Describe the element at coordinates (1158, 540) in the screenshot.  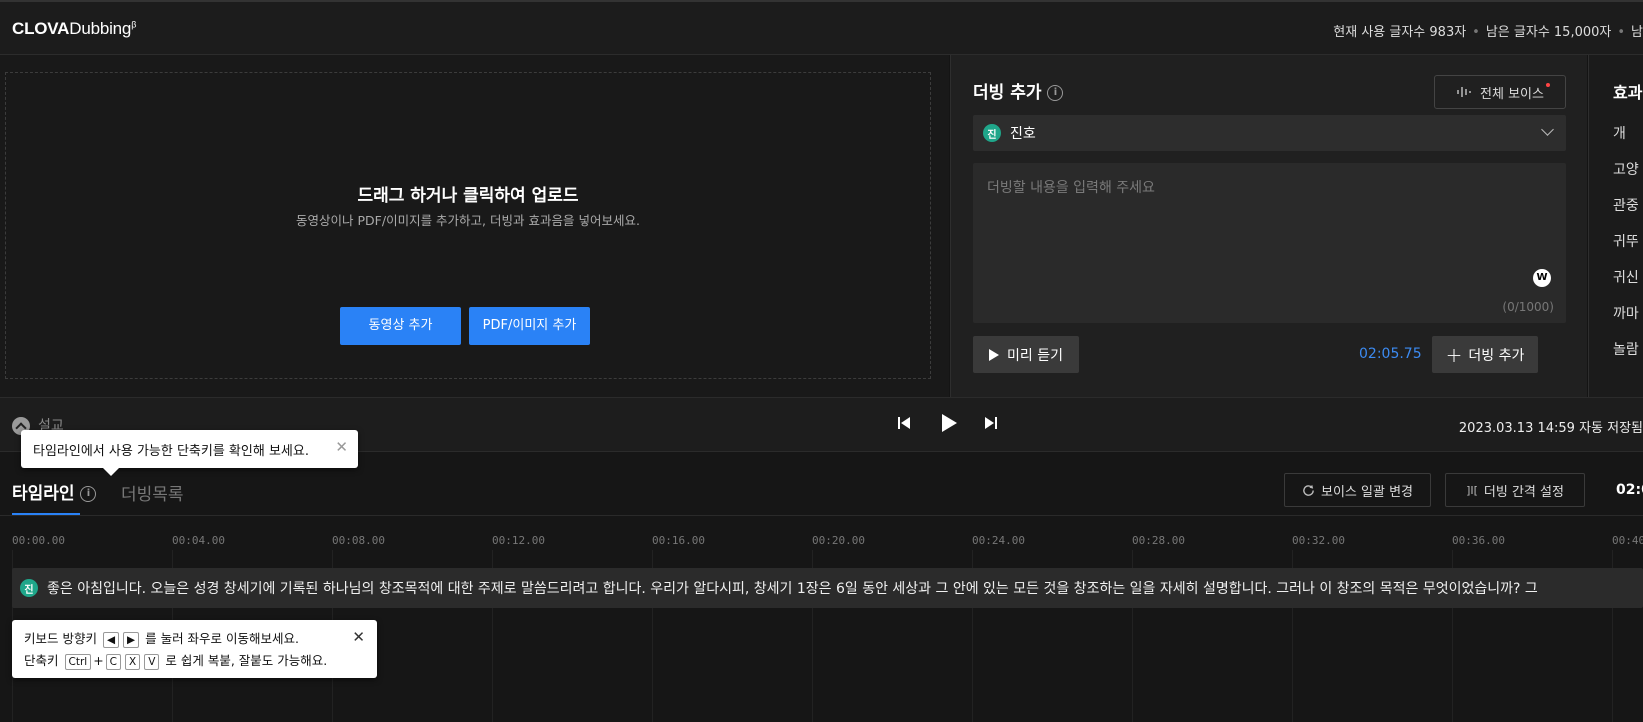
I see `ruler-tick: 00:28.00` at that location.